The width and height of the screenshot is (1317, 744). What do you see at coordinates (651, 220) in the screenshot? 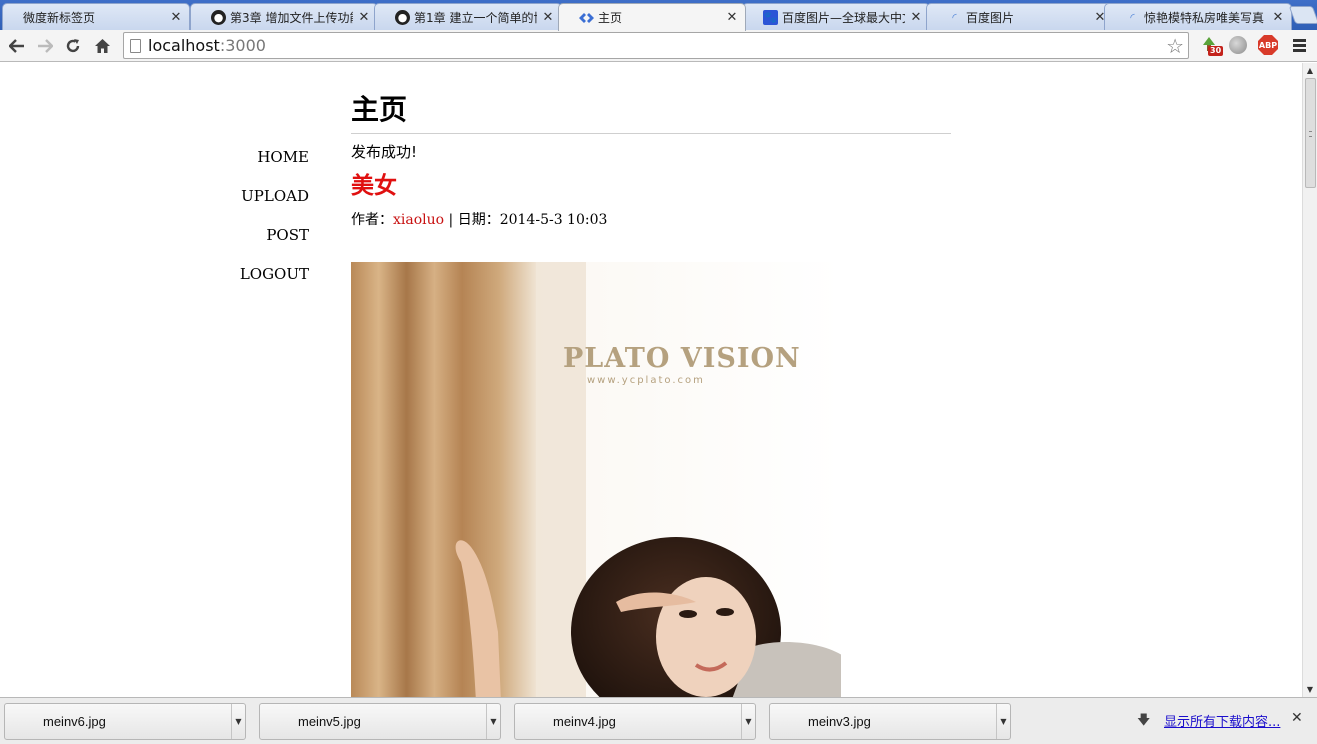
I see `post-meta: 作者：xiaoluo | 日期：2014-5-3 10:03` at bounding box center [651, 220].